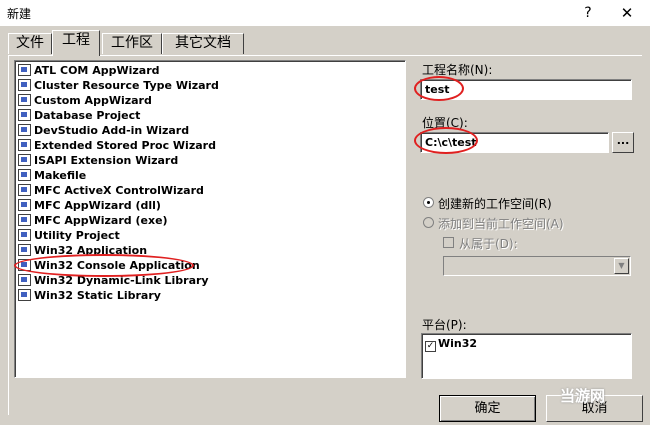  I want to click on location-input: C:\c\test, so click(514, 142).